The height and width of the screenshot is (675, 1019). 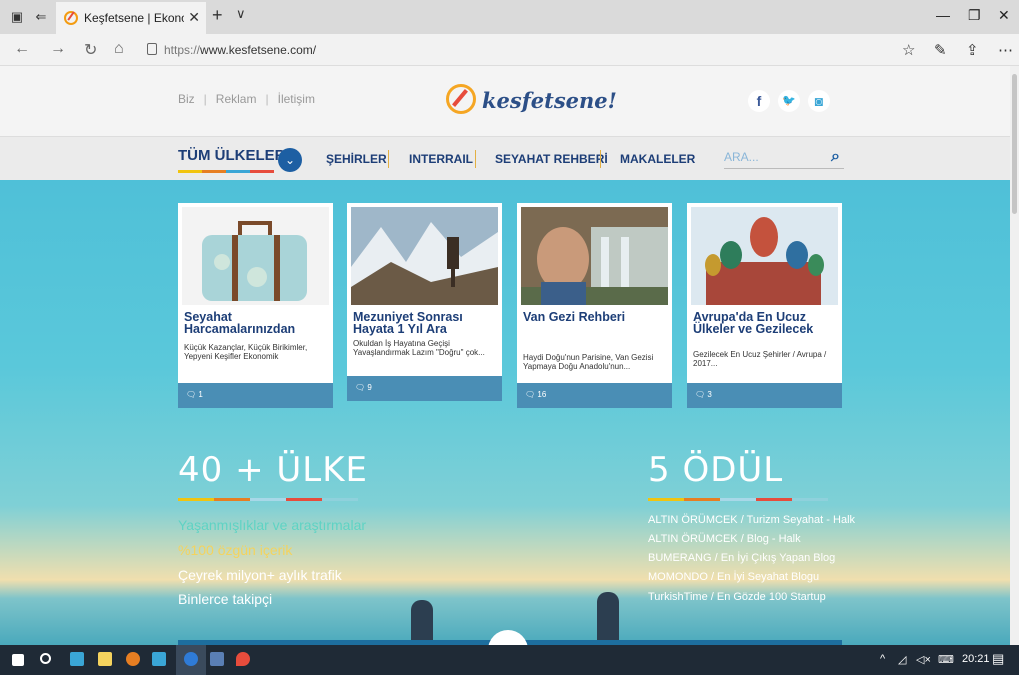 What do you see at coordinates (194, 394) in the screenshot?
I see `comment-count: 🗨 1` at bounding box center [194, 394].